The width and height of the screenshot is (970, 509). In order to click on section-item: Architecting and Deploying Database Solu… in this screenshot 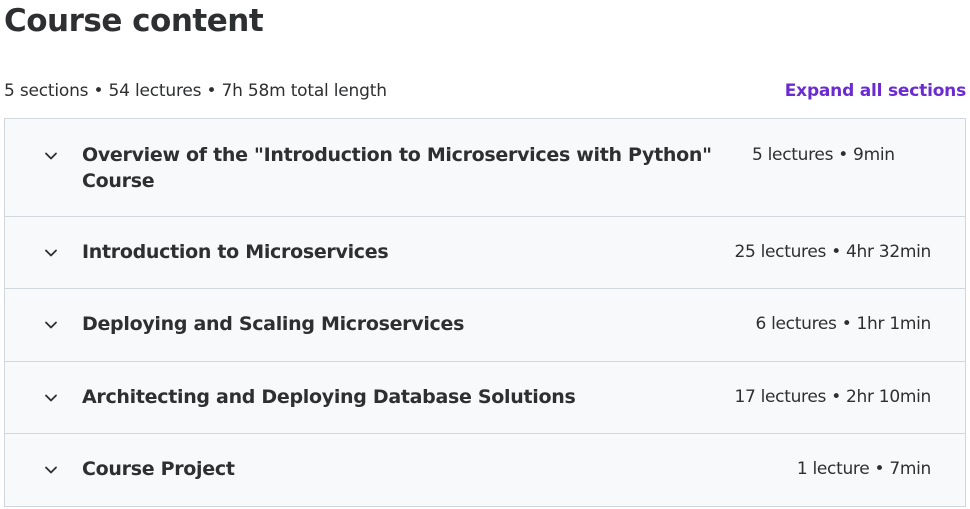, I will do `click(485, 398)`.